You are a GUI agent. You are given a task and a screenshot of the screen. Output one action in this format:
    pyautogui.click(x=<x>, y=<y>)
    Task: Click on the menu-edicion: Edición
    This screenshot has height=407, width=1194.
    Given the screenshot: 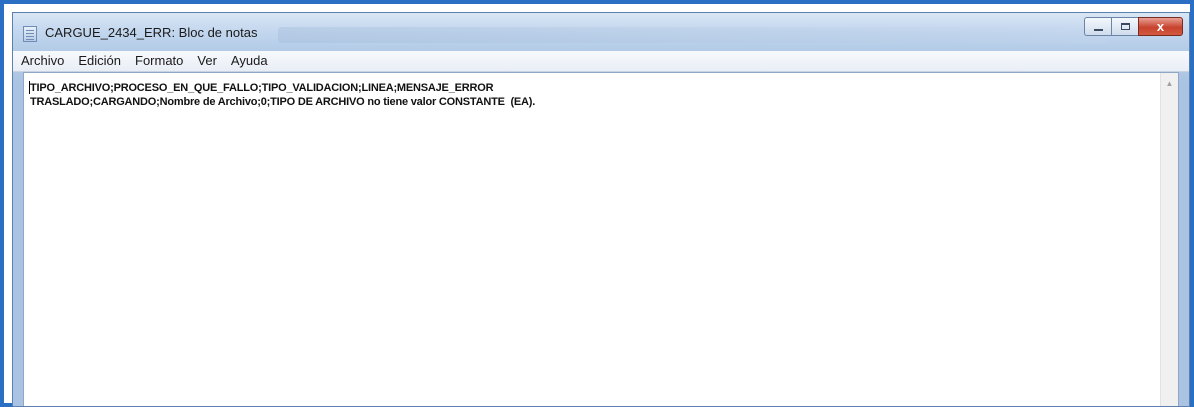 What is the action you would take?
    pyautogui.click(x=99, y=61)
    